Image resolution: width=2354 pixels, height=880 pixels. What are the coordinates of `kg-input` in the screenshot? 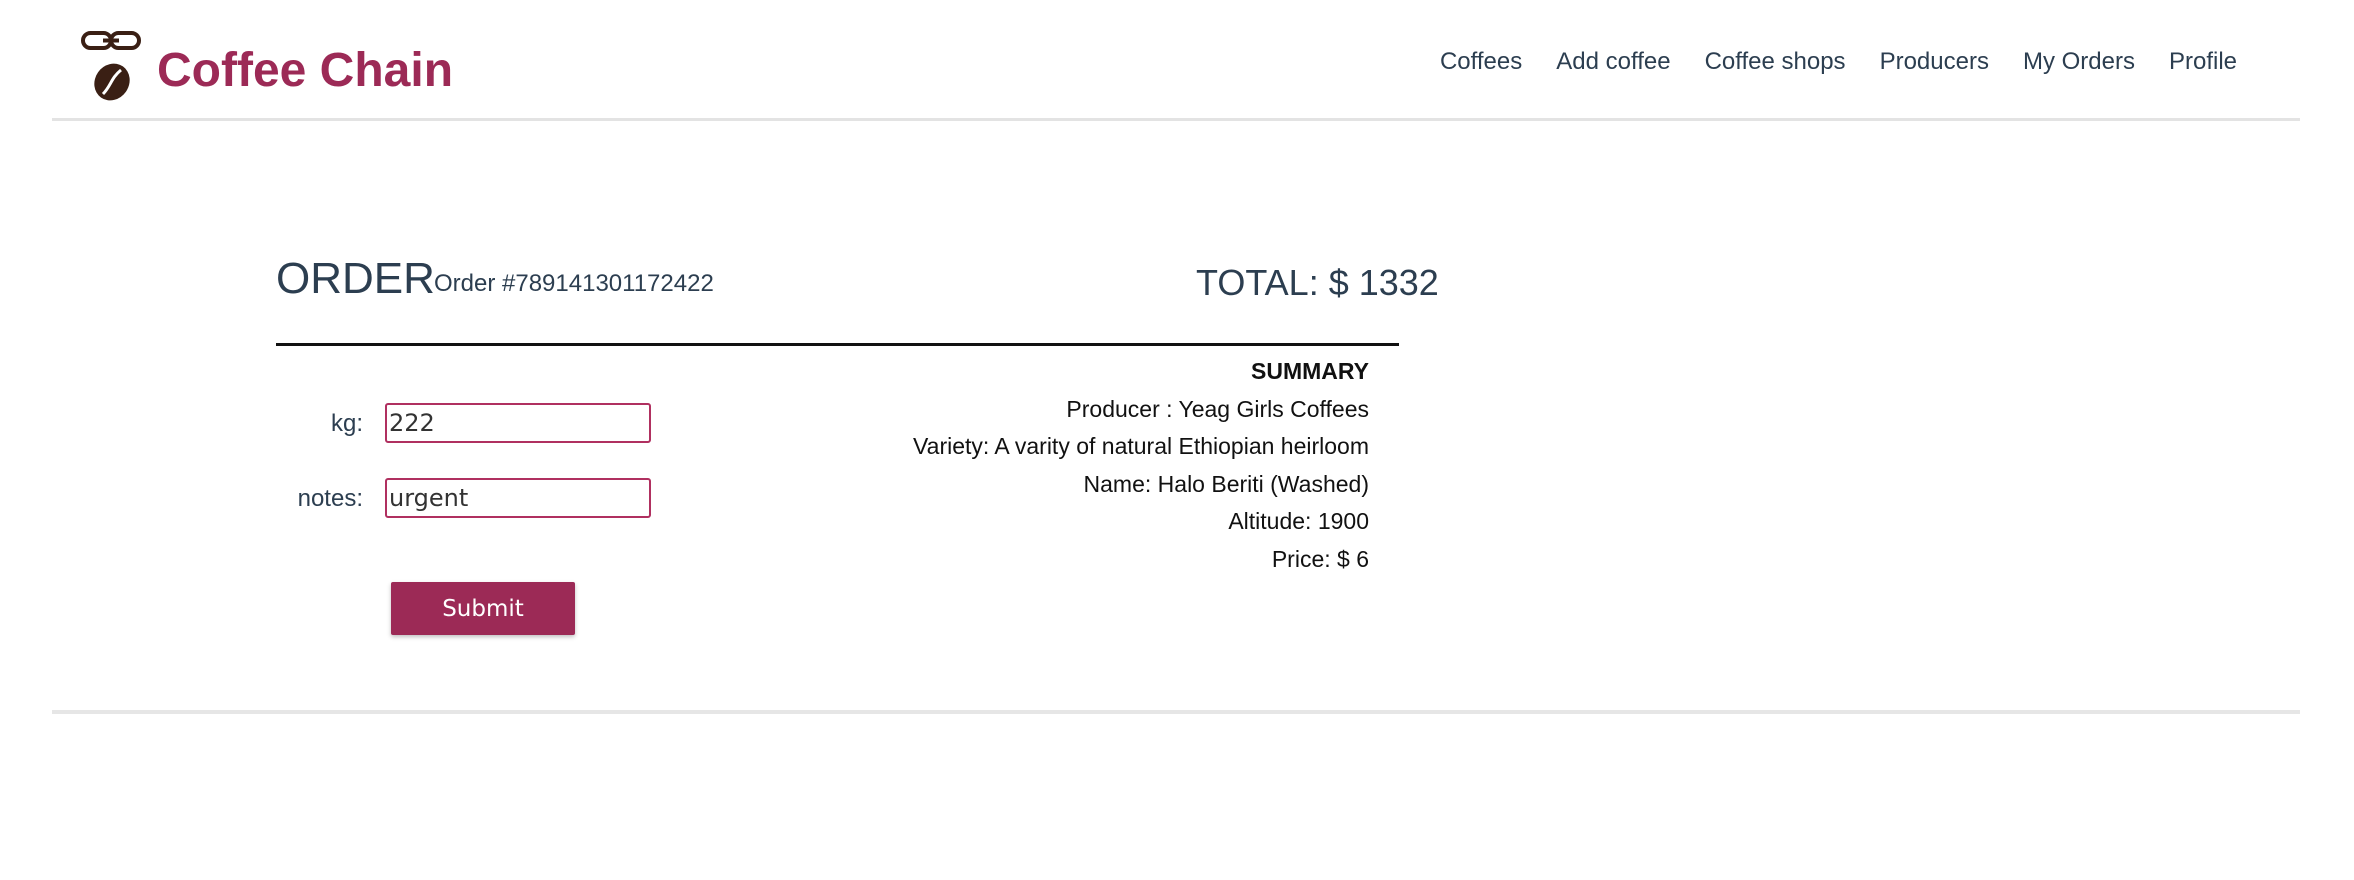 It's located at (518, 423).